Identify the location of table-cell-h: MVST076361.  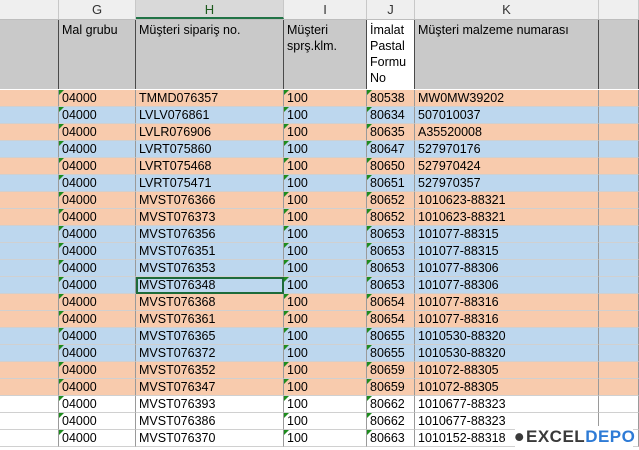
(210, 319).